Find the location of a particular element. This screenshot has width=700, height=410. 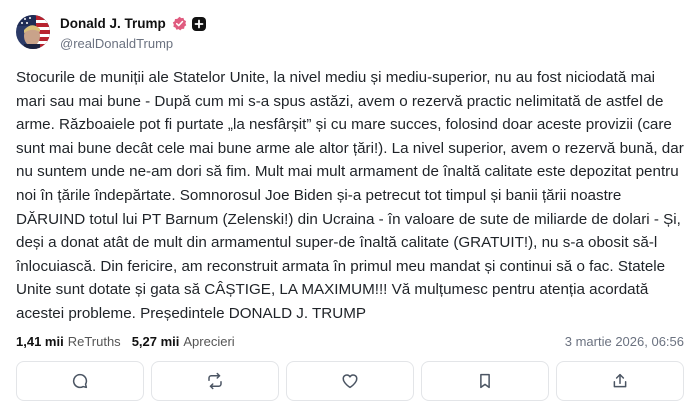

bookmark-icon is located at coordinates (485, 381).